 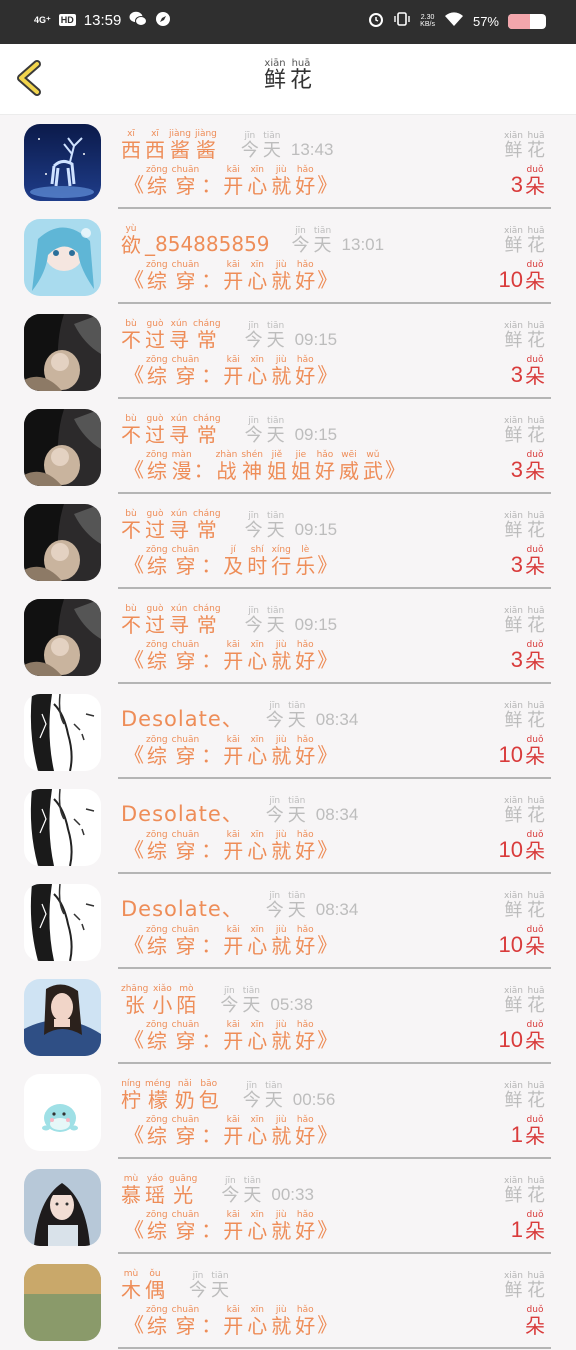 What do you see at coordinates (363, 244) in the screenshot?
I see `timestamp-value: 13:01` at bounding box center [363, 244].